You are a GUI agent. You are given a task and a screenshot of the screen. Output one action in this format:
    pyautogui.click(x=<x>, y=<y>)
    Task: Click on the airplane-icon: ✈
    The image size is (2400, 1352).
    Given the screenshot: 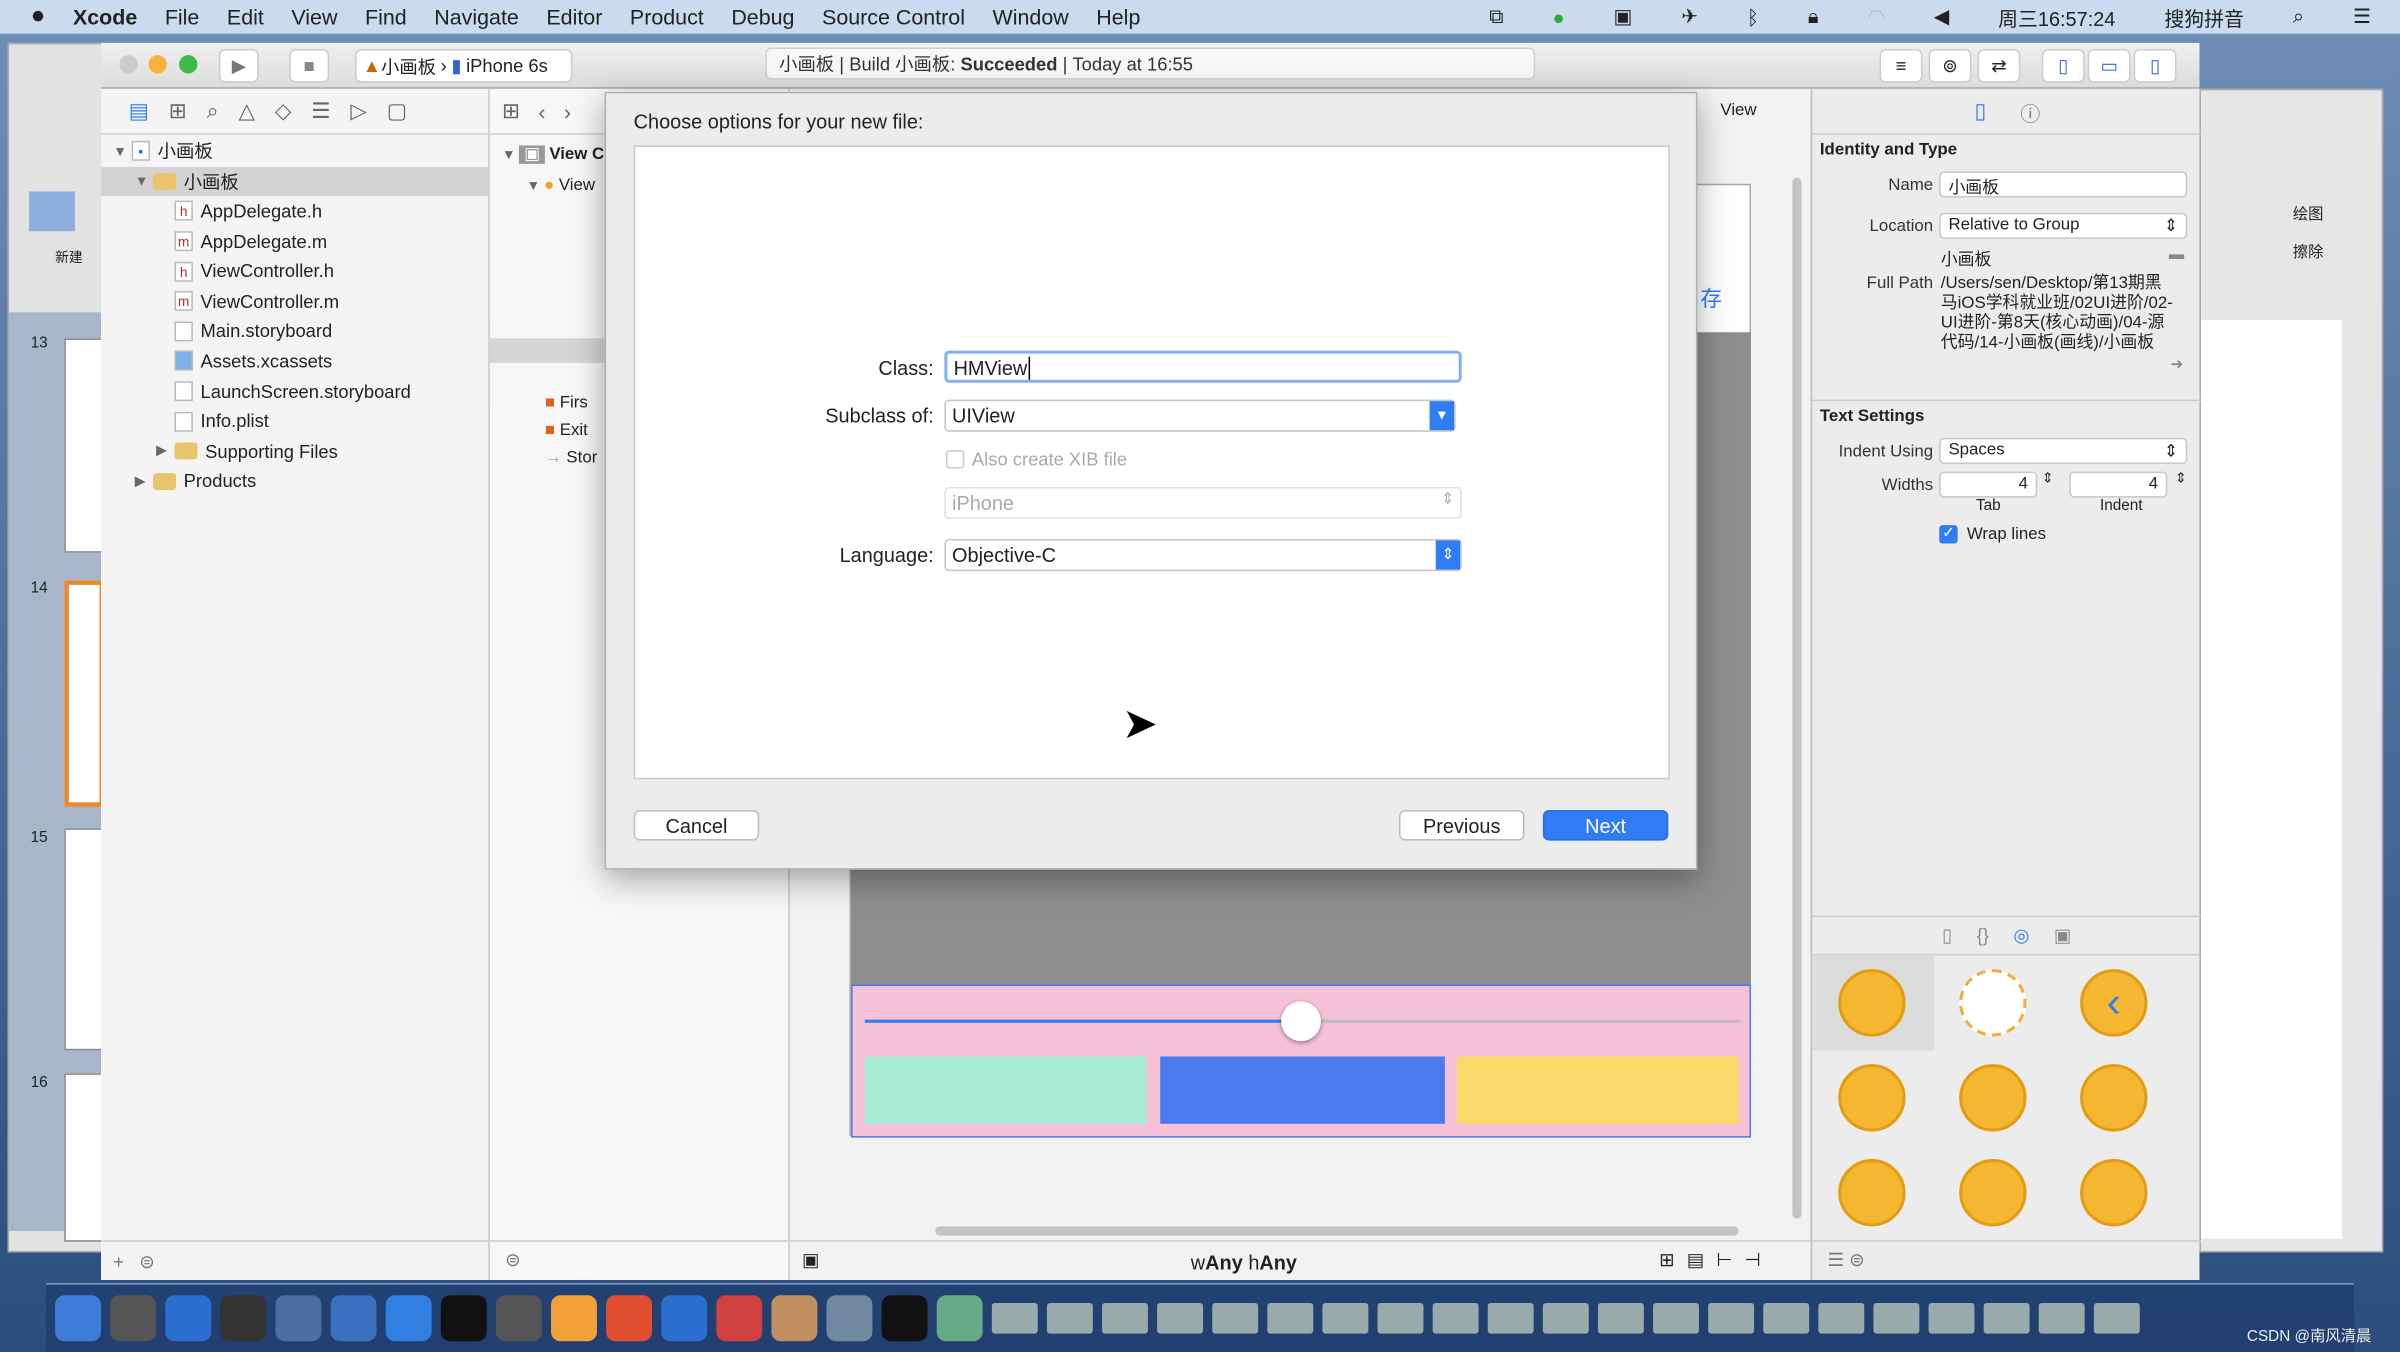 What is the action you would take?
    pyautogui.click(x=1689, y=17)
    